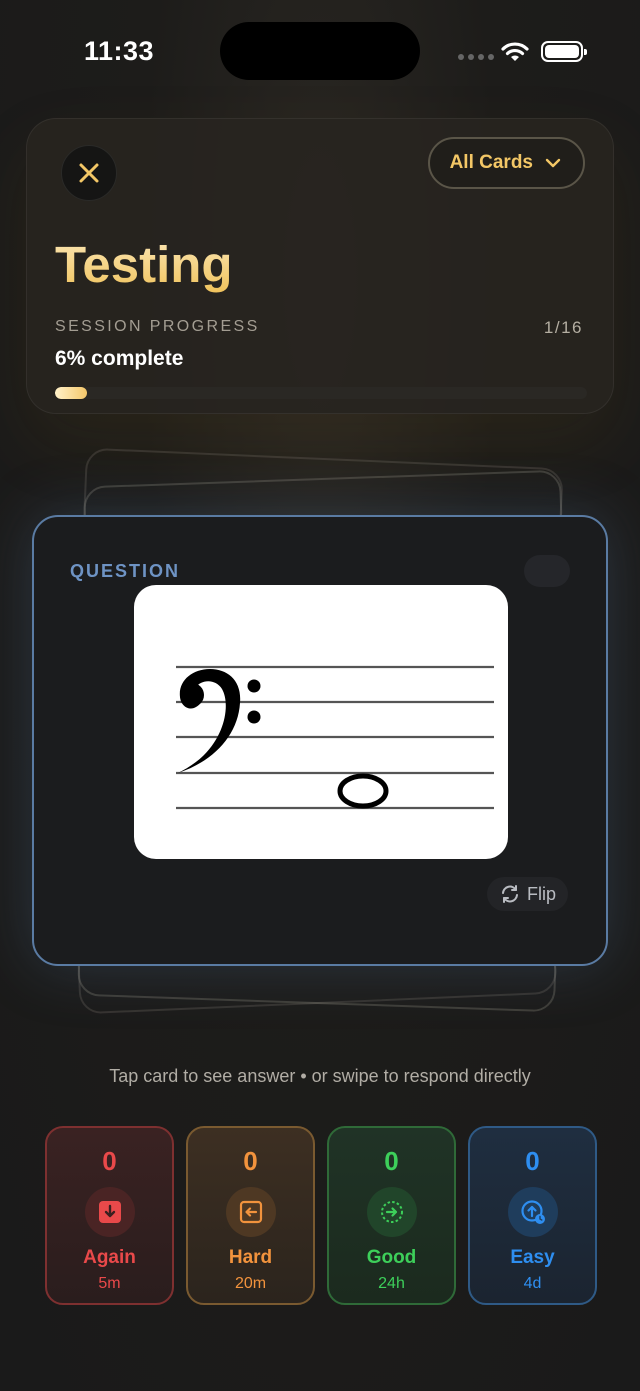 The height and width of the screenshot is (1391, 640). What do you see at coordinates (71, 393) in the screenshot?
I see `progress-fill` at bounding box center [71, 393].